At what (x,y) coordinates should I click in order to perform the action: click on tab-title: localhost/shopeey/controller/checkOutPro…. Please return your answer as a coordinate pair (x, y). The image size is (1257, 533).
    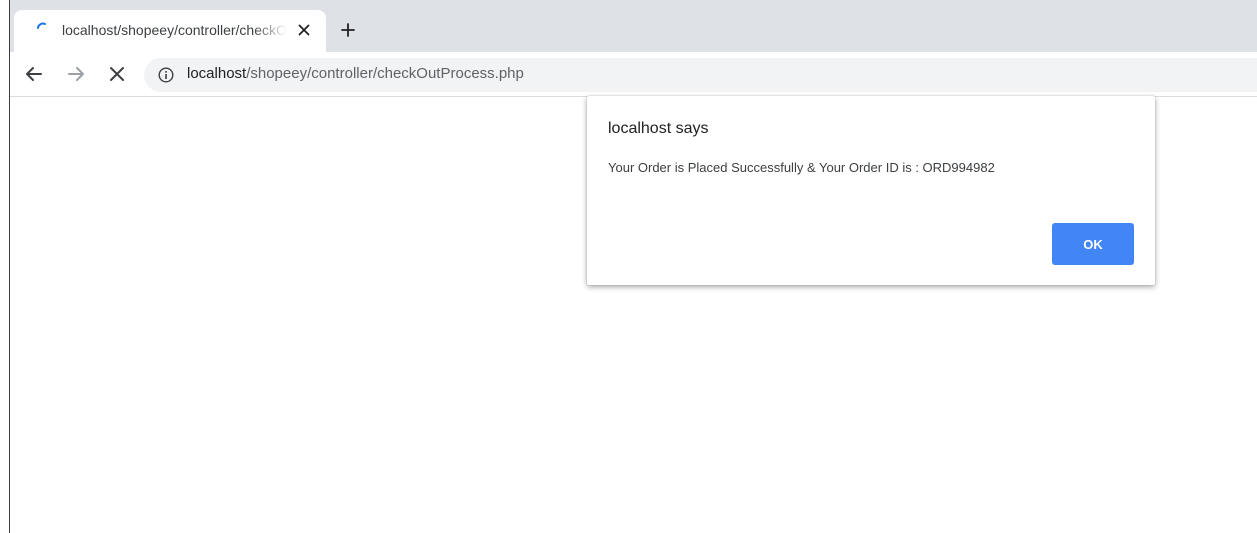
    Looking at the image, I should click on (174, 30).